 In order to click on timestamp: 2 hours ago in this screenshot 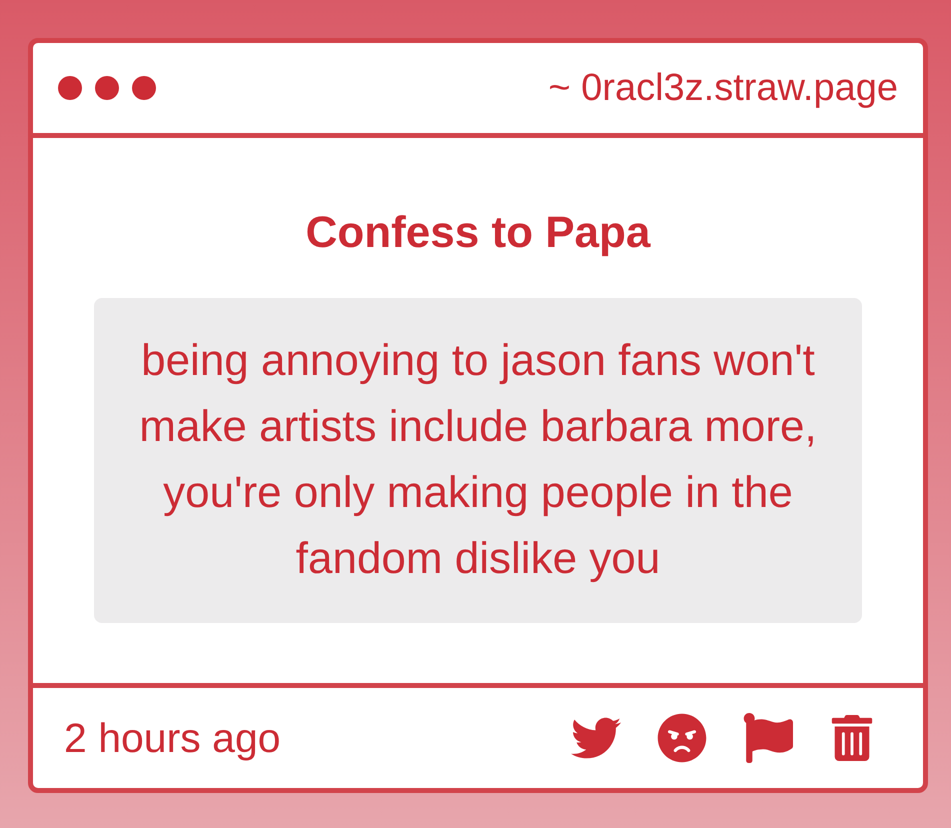, I will do `click(172, 738)`.